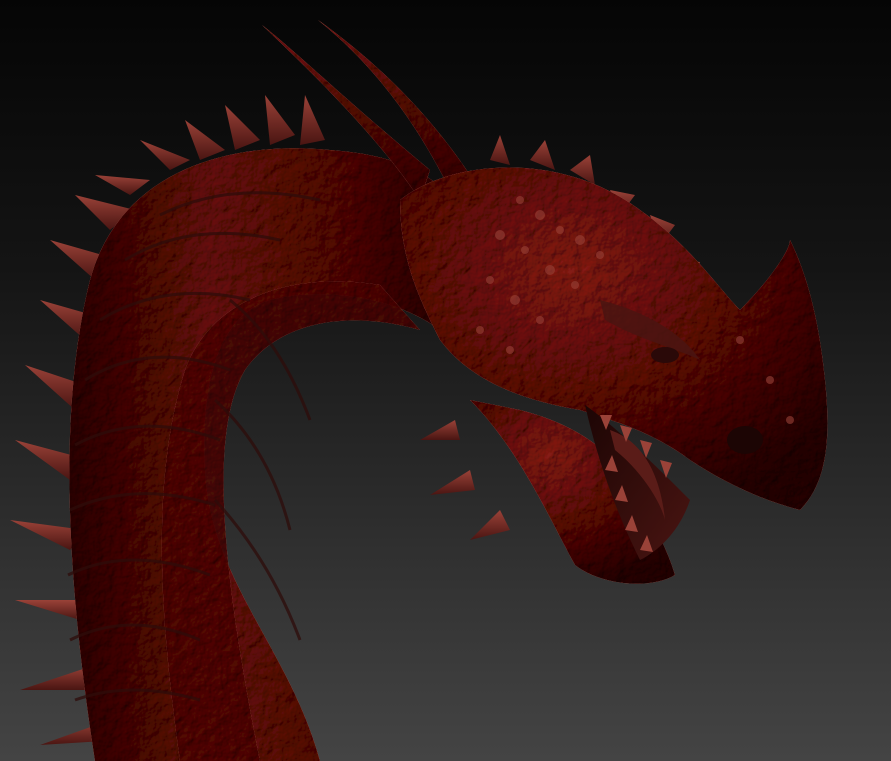  What do you see at coordinates (665, 355) in the screenshot?
I see `dragon-eye` at bounding box center [665, 355].